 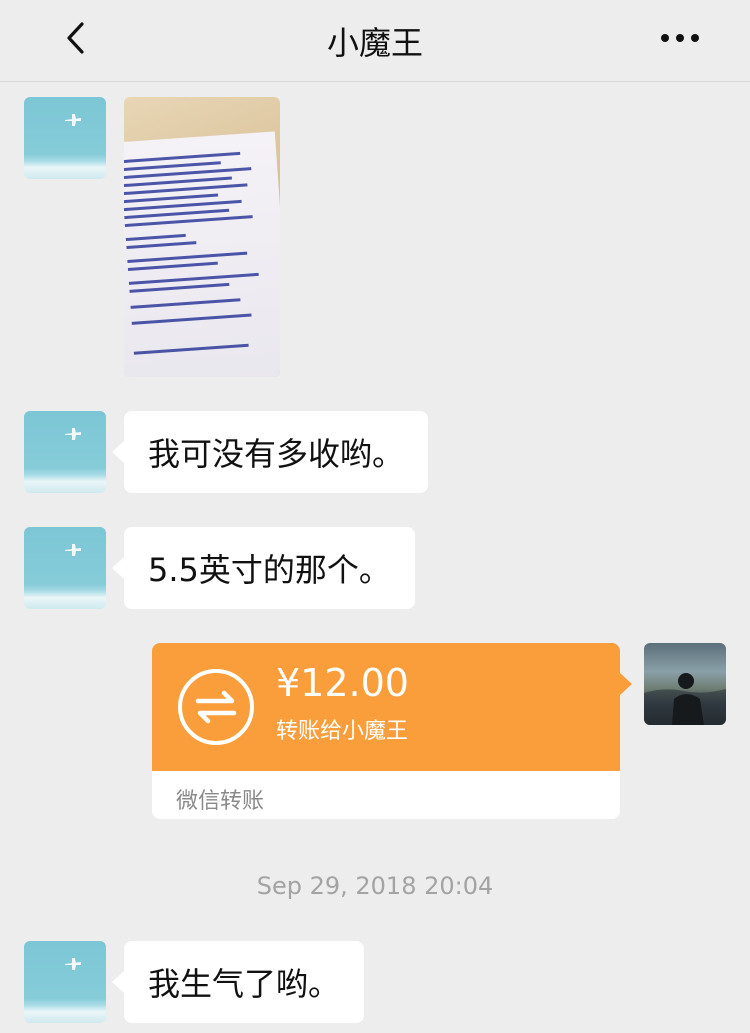 What do you see at coordinates (238, 982) in the screenshot?
I see `text-message: 我生气了哟。` at bounding box center [238, 982].